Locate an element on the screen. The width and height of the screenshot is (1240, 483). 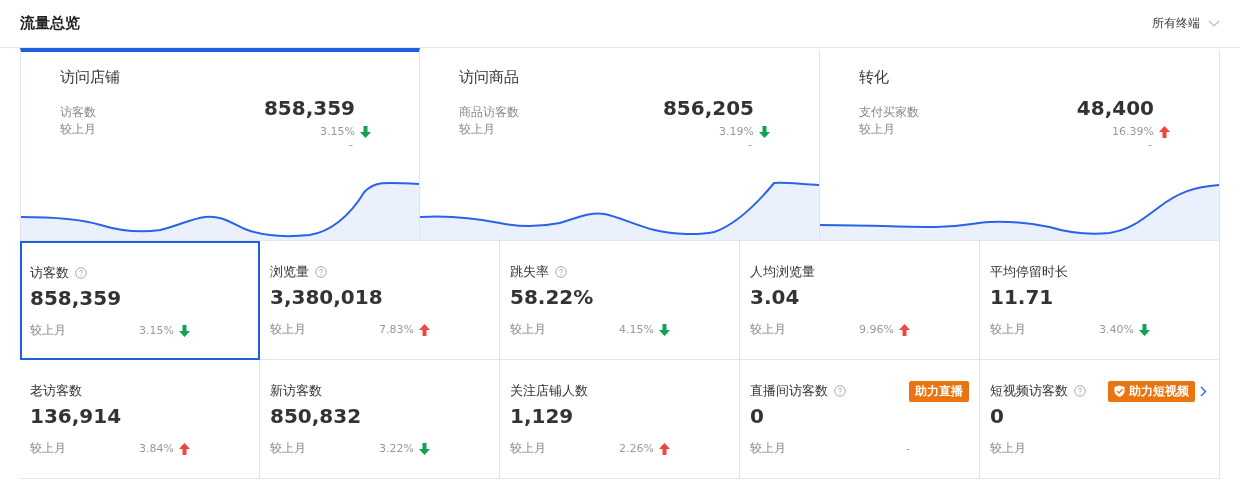
metric-value: 850,832 is located at coordinates (316, 416).